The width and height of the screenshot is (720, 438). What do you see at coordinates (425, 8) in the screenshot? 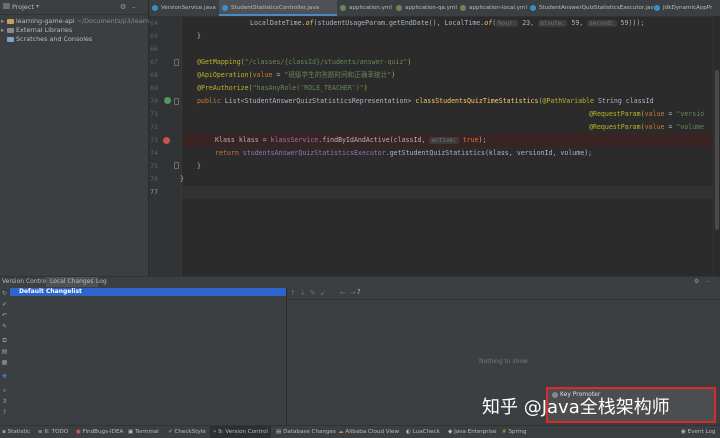
I see `tab-application-qa-yml: application-qa.yml` at bounding box center [425, 8].